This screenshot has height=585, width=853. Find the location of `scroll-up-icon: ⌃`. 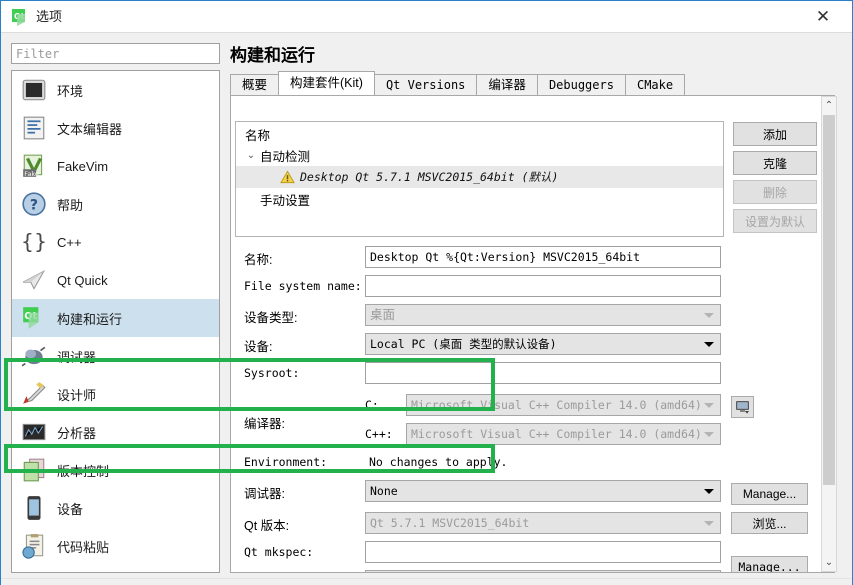

scroll-up-icon: ⌃ is located at coordinates (829, 105).